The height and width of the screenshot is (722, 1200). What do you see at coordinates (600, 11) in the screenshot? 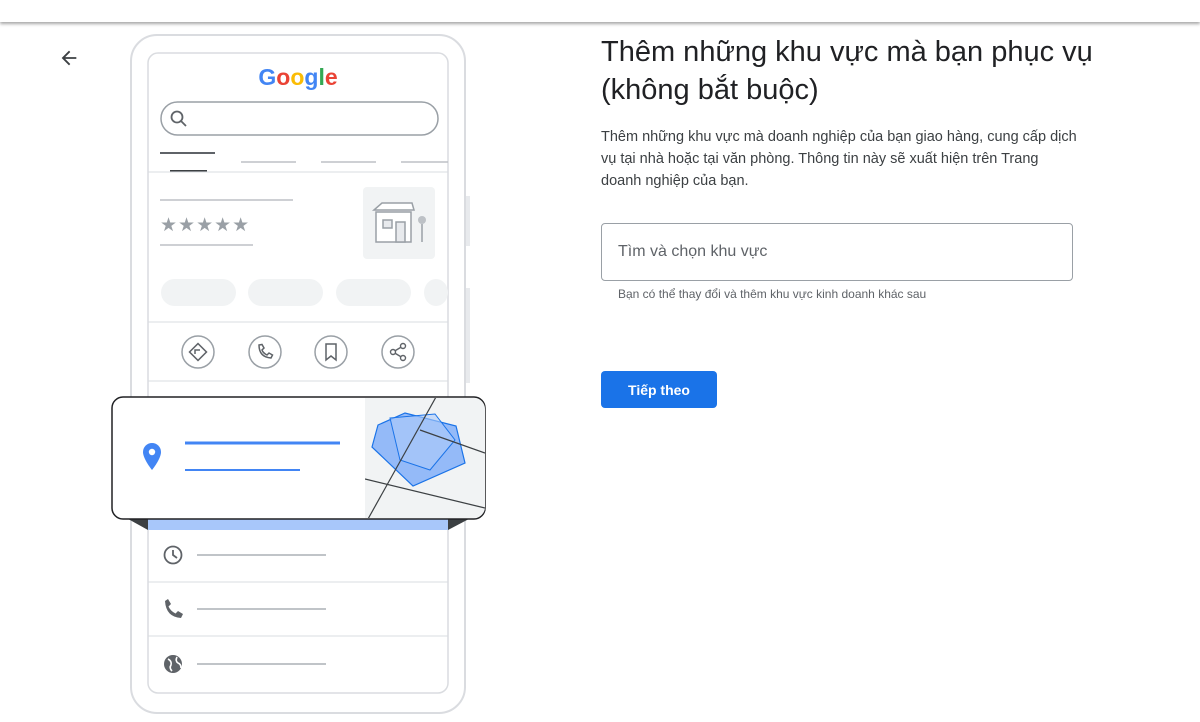
I see `top-bar` at bounding box center [600, 11].